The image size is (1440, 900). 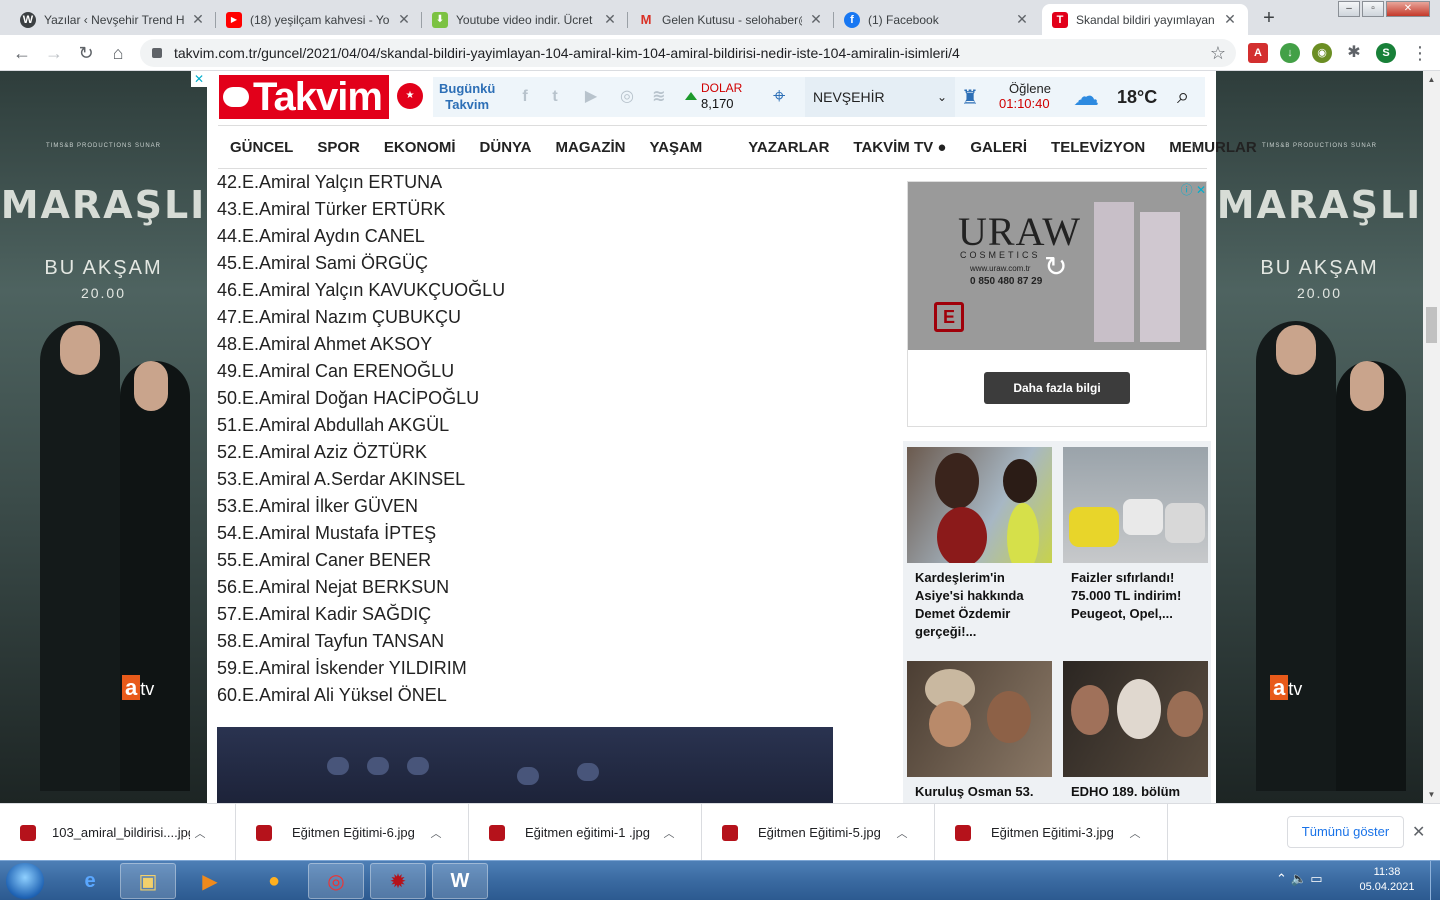 I want to click on bookmark-star-icon: ☆, so click(x=1218, y=53).